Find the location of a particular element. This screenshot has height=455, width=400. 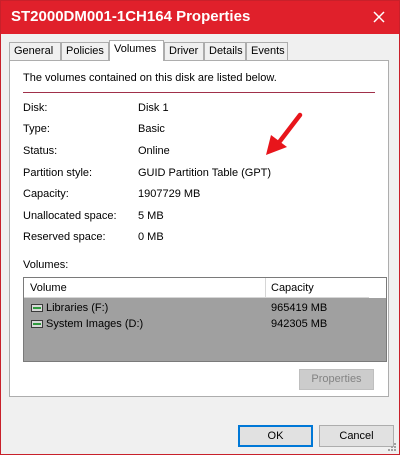

unallocated-space-label: Unallocated space: is located at coordinates (70, 216).